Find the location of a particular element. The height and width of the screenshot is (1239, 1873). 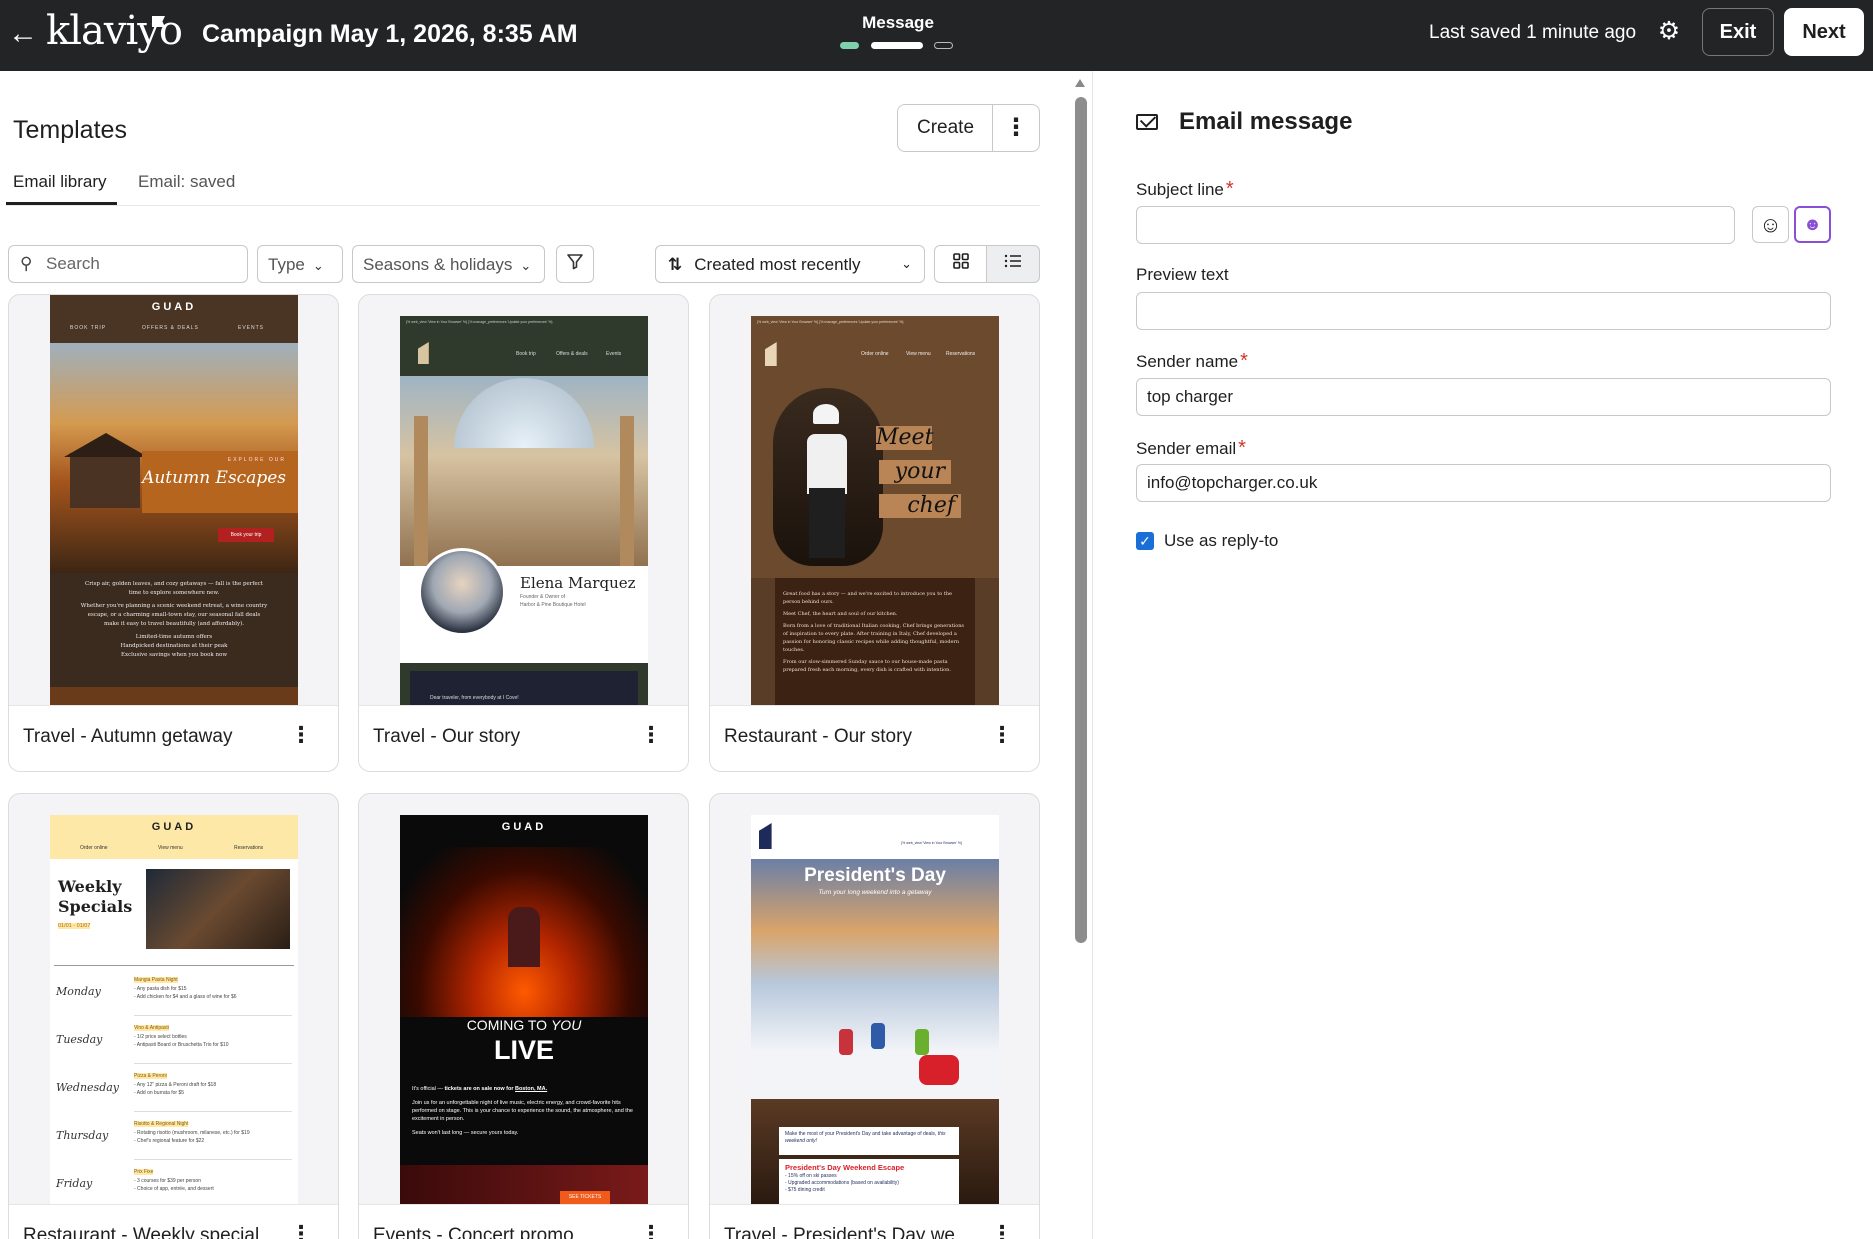

tab-email-saved: Email: saved is located at coordinates (186, 182).